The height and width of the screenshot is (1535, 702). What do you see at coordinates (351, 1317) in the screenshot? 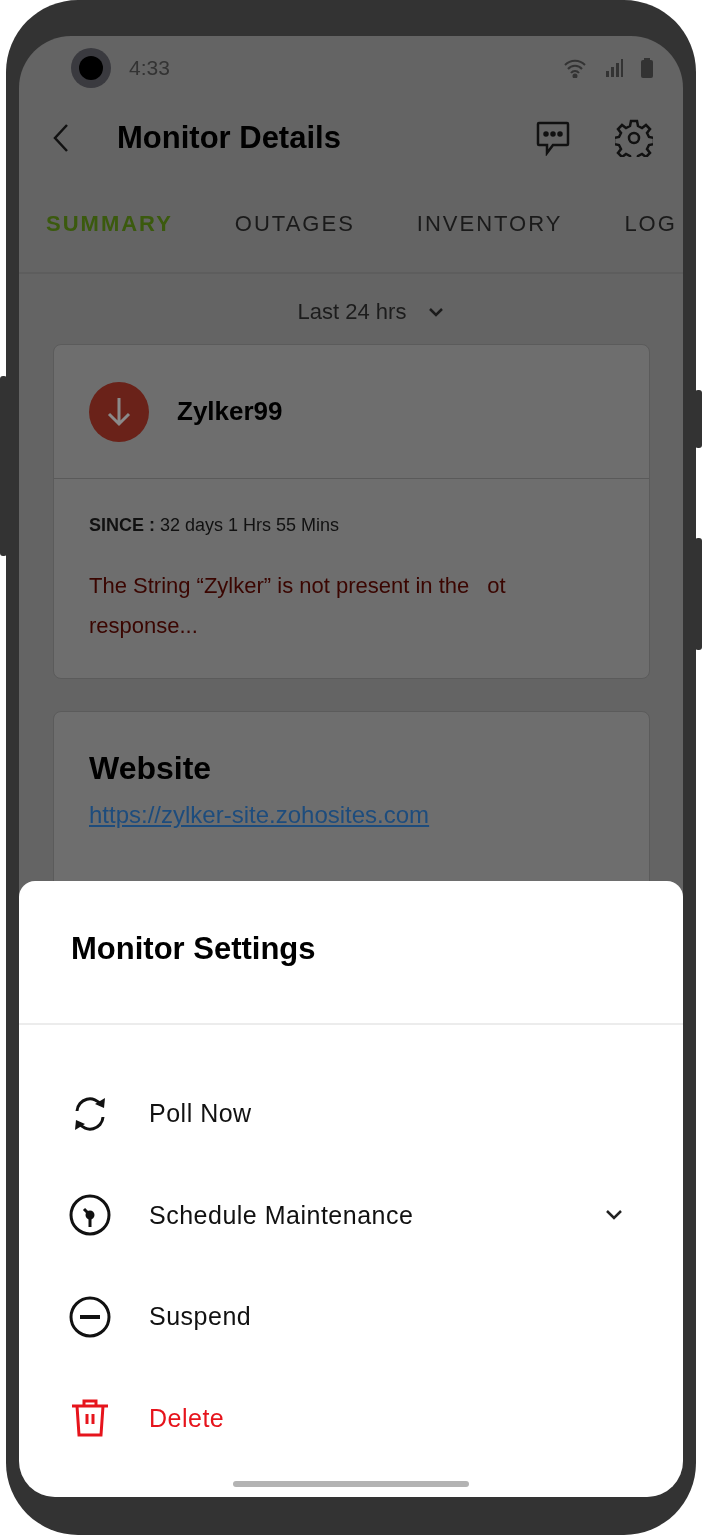
I see `menu-item: Suspend` at bounding box center [351, 1317].